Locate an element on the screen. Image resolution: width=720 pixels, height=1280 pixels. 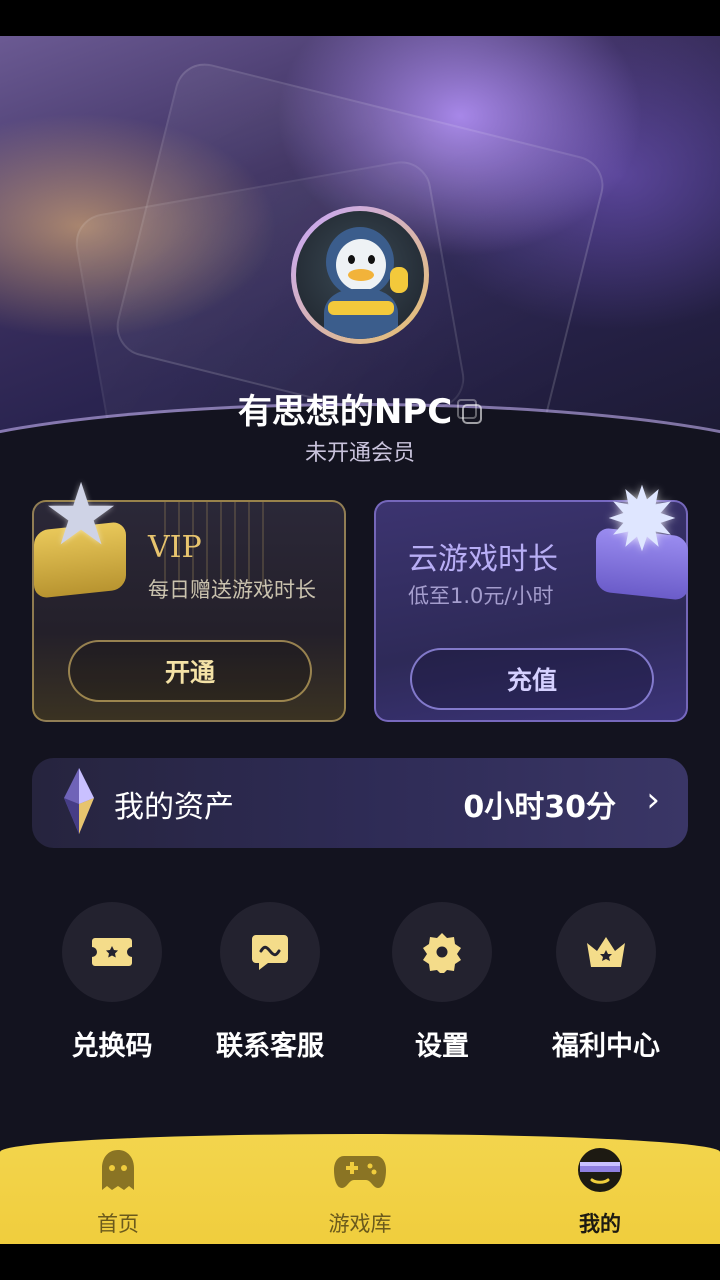
recharge-button: 充值 is located at coordinates (532, 679).